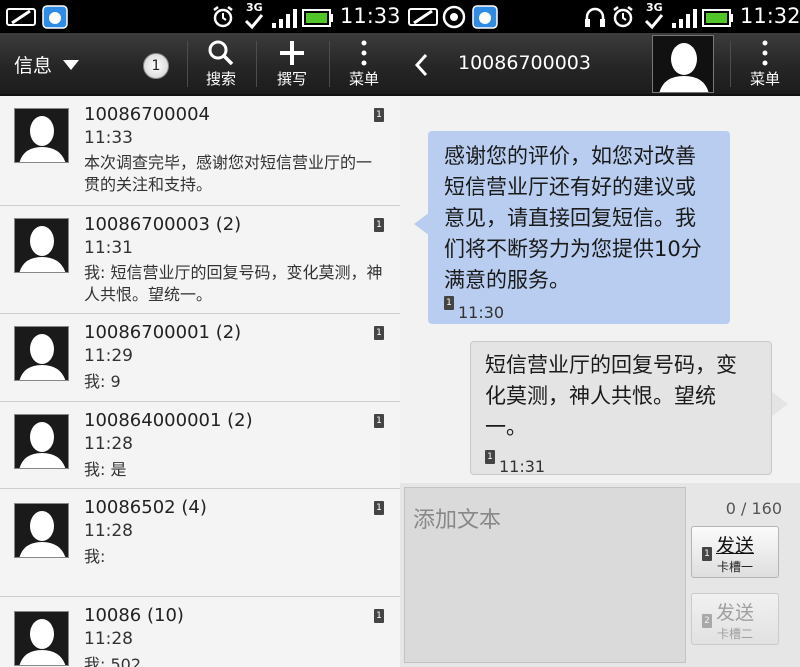 Image resolution: width=800 pixels, height=667 pixels. I want to click on character-counter: 0 / 160, so click(753, 508).